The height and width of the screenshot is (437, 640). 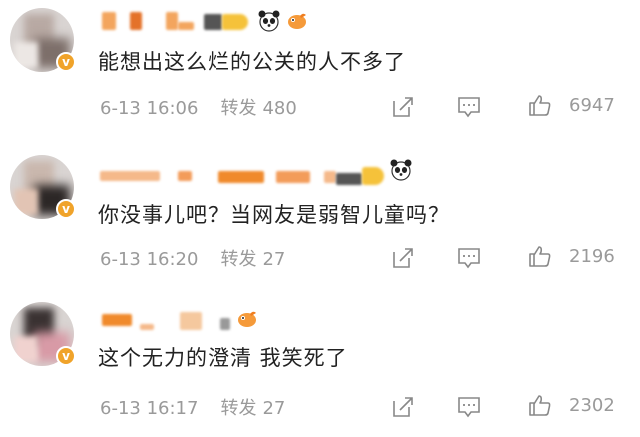 What do you see at coordinates (149, 108) in the screenshot?
I see `timestamp: 6-13 16:06` at bounding box center [149, 108].